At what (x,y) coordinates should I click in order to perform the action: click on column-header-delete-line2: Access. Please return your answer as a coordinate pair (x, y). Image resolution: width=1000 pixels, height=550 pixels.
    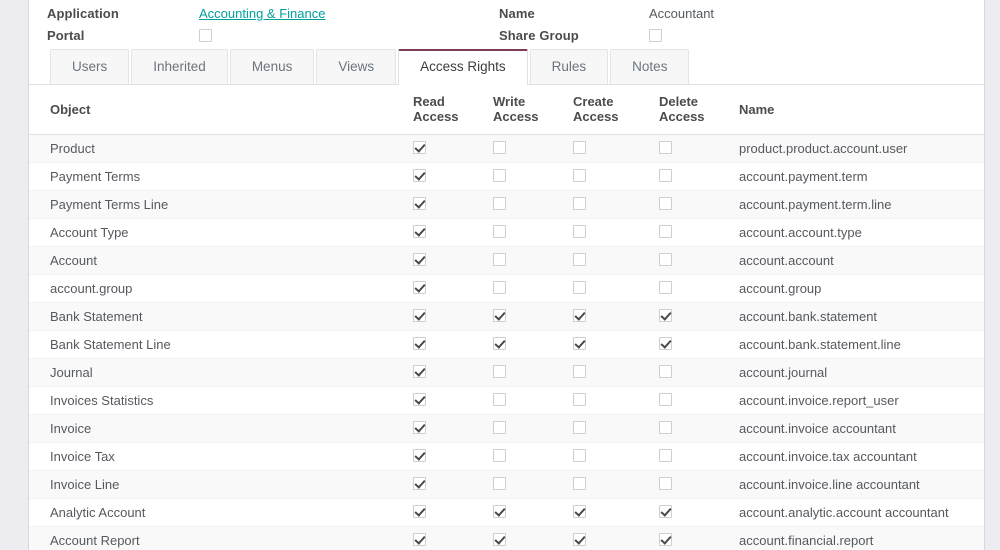
    Looking at the image, I should click on (682, 116).